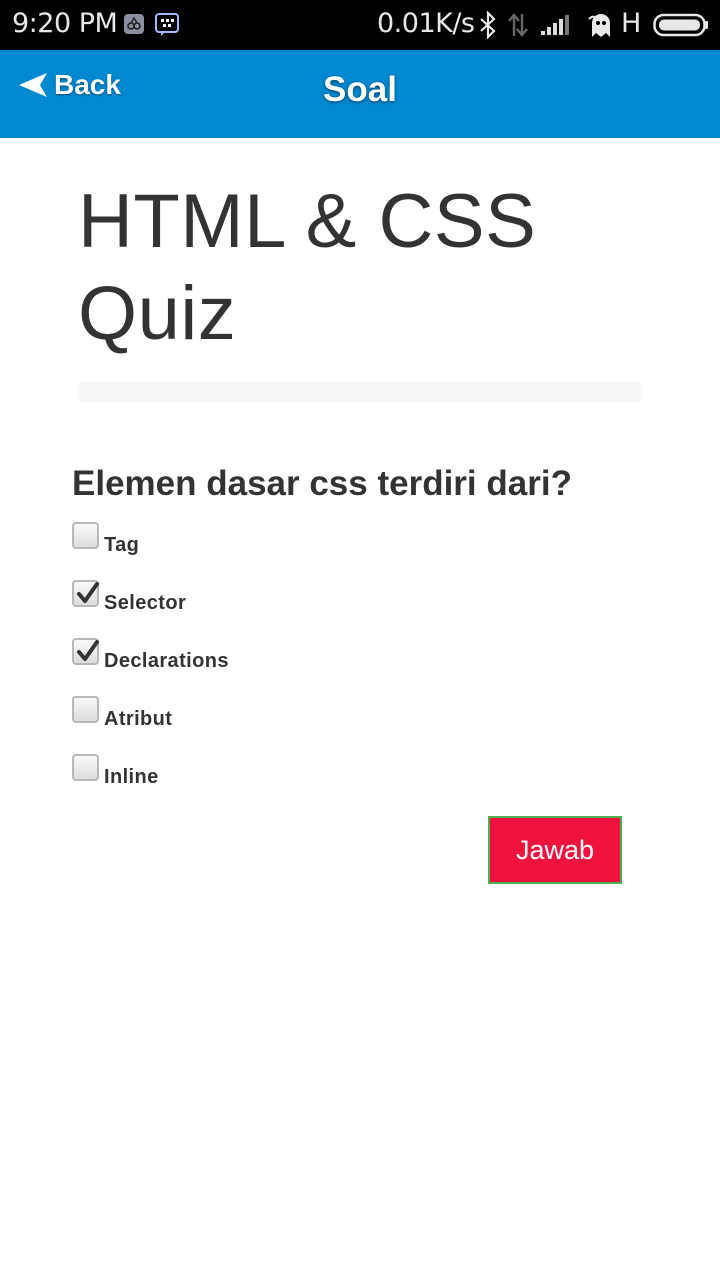 The width and height of the screenshot is (720, 1280). Describe the element at coordinates (134, 26) in the screenshot. I see `app-notification-icon` at that location.